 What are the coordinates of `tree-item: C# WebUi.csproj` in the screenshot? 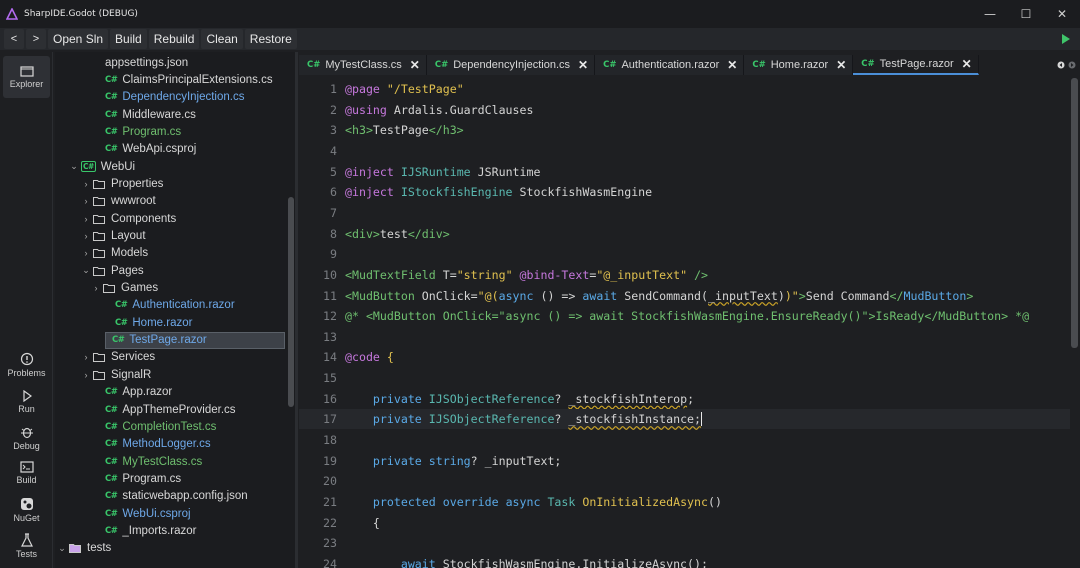 It's located at (148, 513).